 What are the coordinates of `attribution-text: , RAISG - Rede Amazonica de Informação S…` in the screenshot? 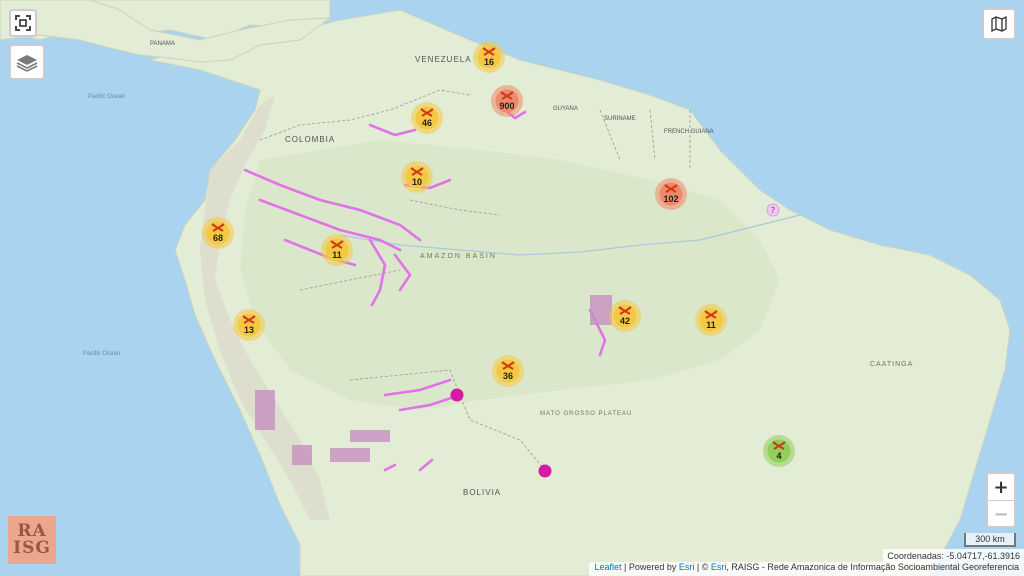 It's located at (872, 567).